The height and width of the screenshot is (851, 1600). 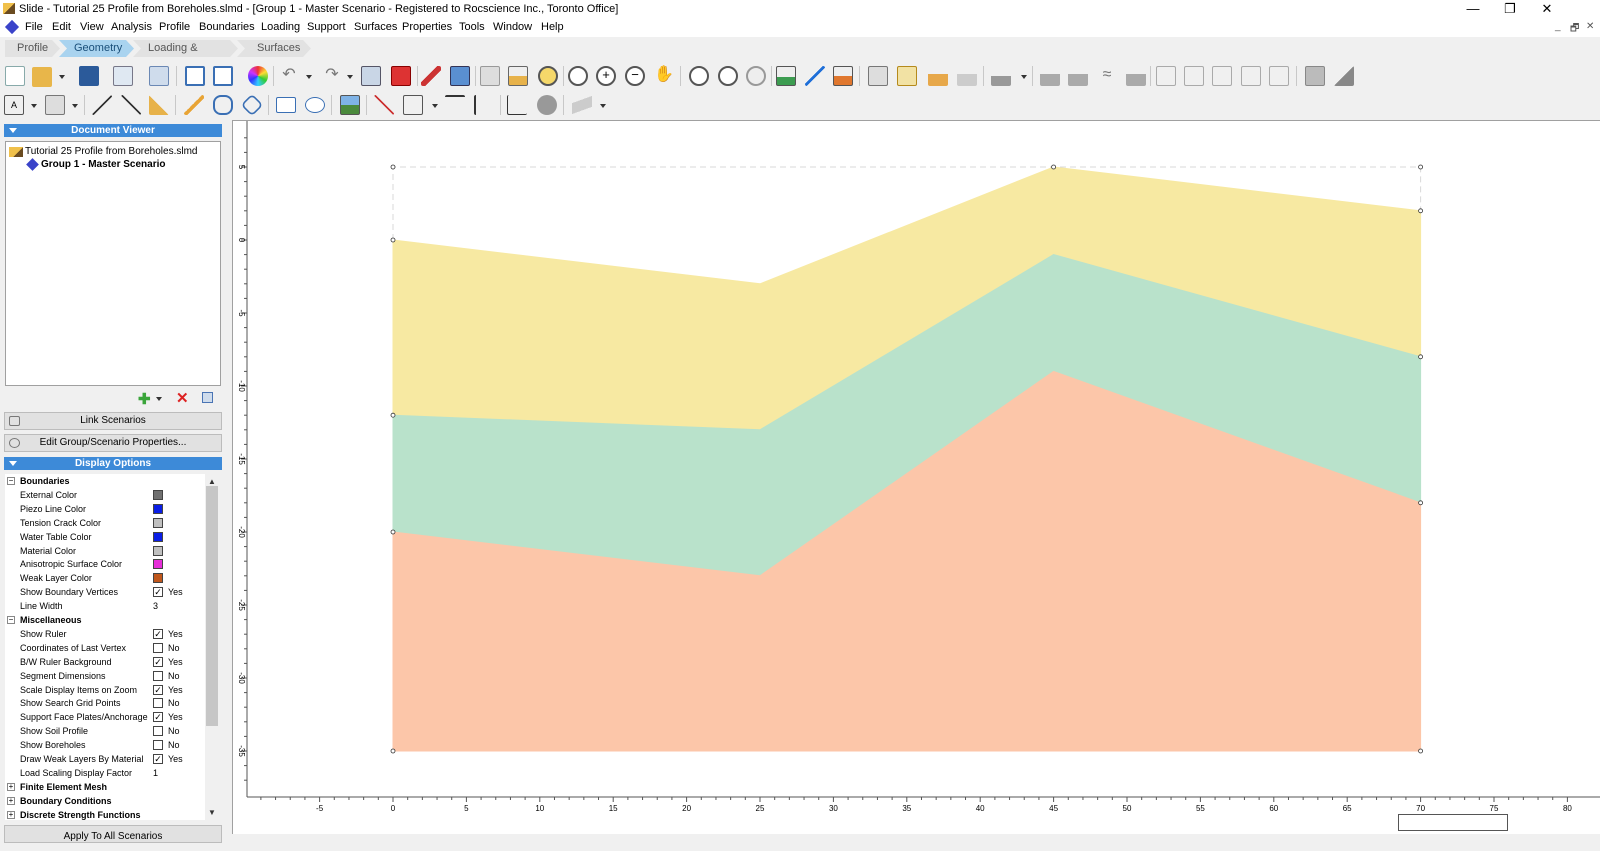 I want to click on ellipse-icon, so click(x=315, y=105).